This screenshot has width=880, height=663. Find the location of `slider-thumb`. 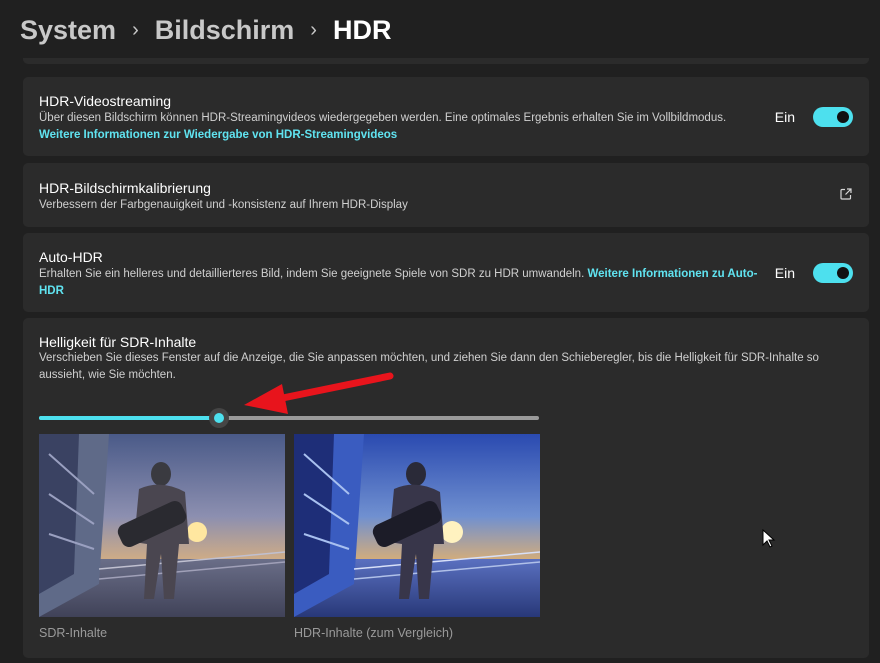

slider-thumb is located at coordinates (219, 418).